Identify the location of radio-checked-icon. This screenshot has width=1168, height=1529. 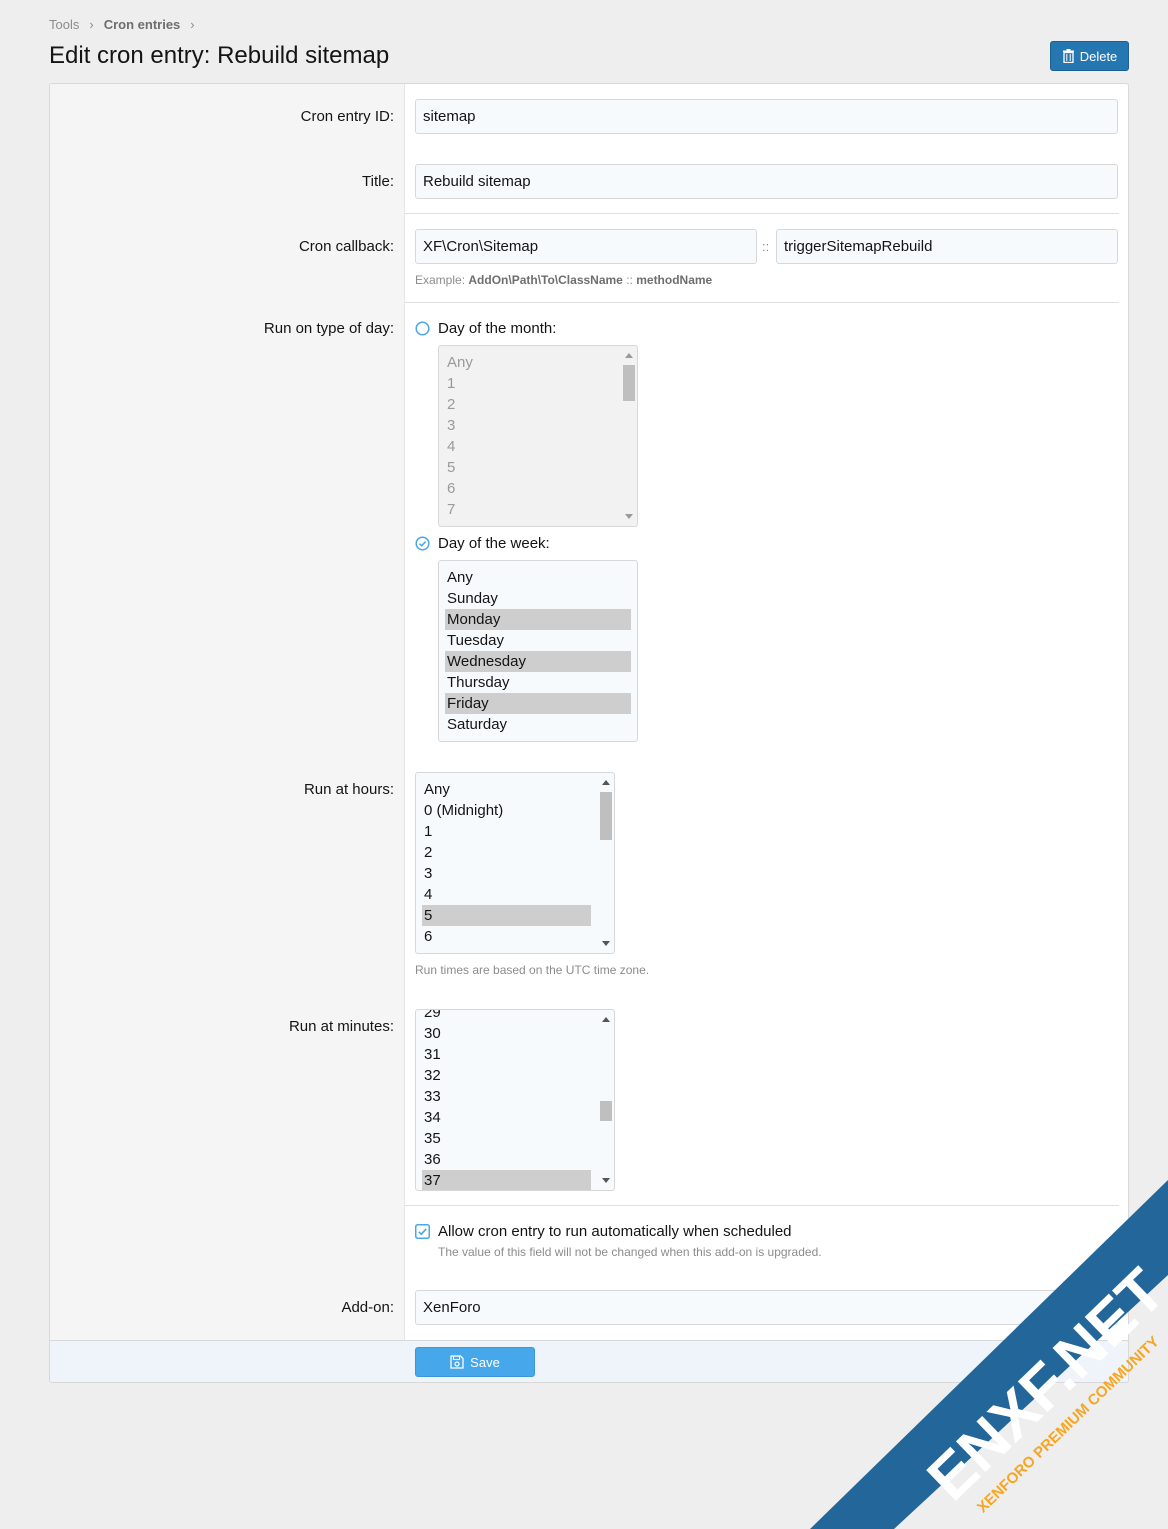
(422, 543).